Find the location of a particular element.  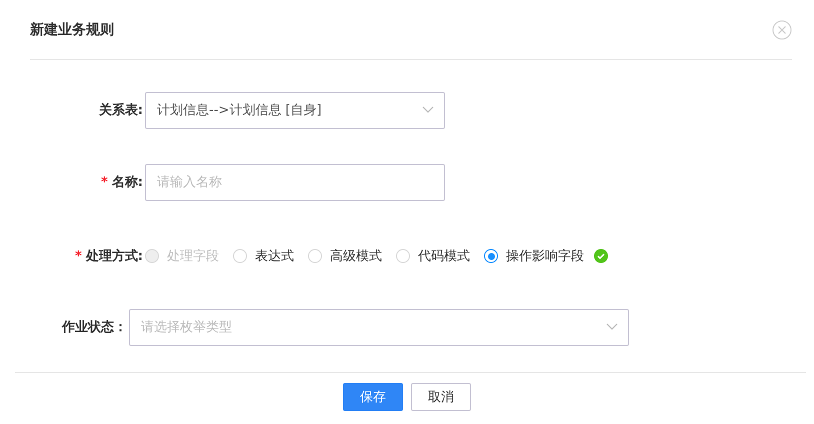

field-label: 作业状态： is located at coordinates (94, 327).